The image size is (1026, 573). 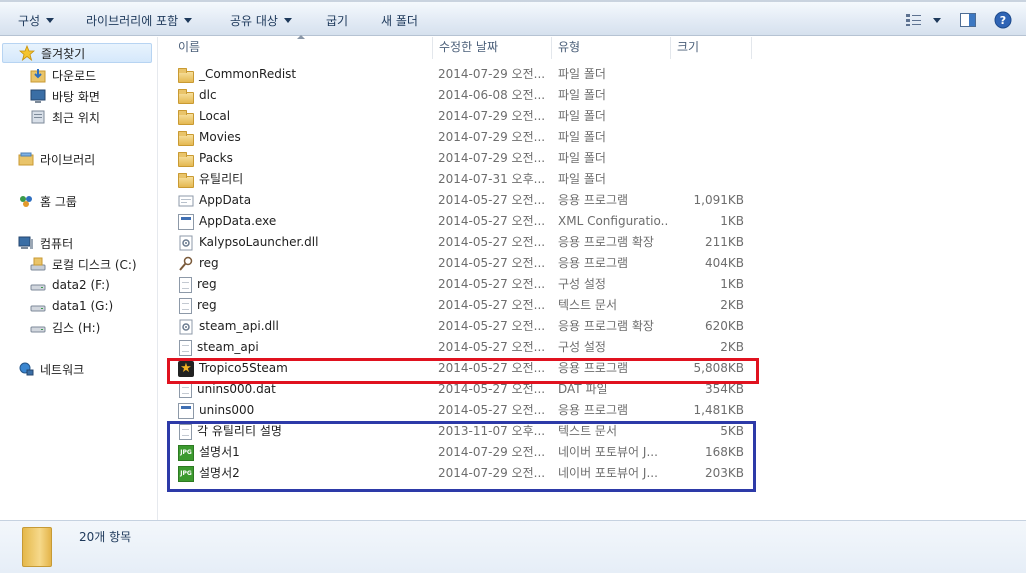 I want to click on nav-computer-label: 컴퓨터, so click(x=57, y=243).